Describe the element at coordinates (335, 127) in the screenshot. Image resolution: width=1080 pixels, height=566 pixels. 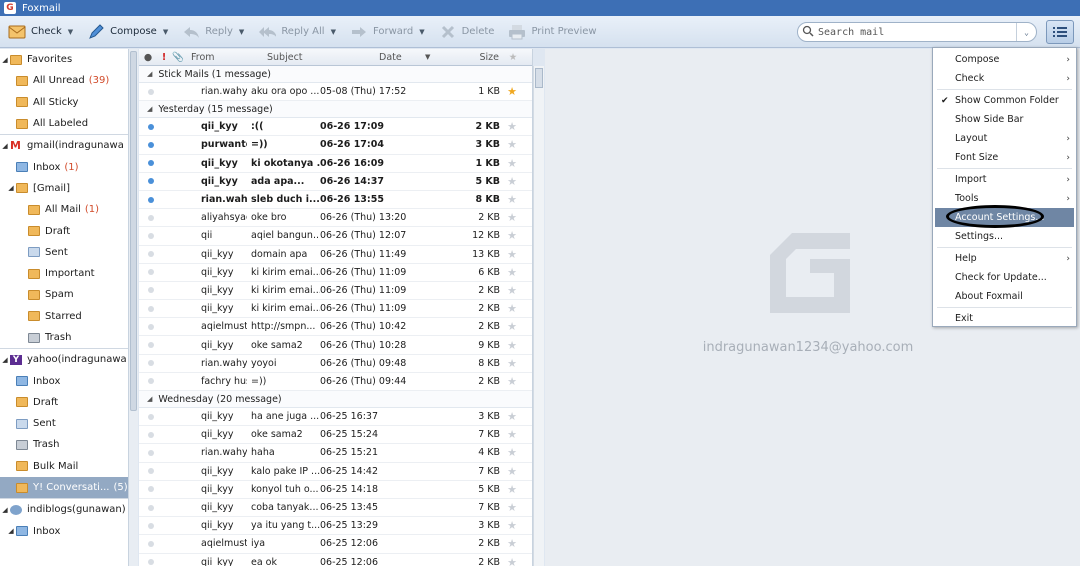
I see `message-row: qii_kyy:((06-26 17:09 2 KB ★` at that location.